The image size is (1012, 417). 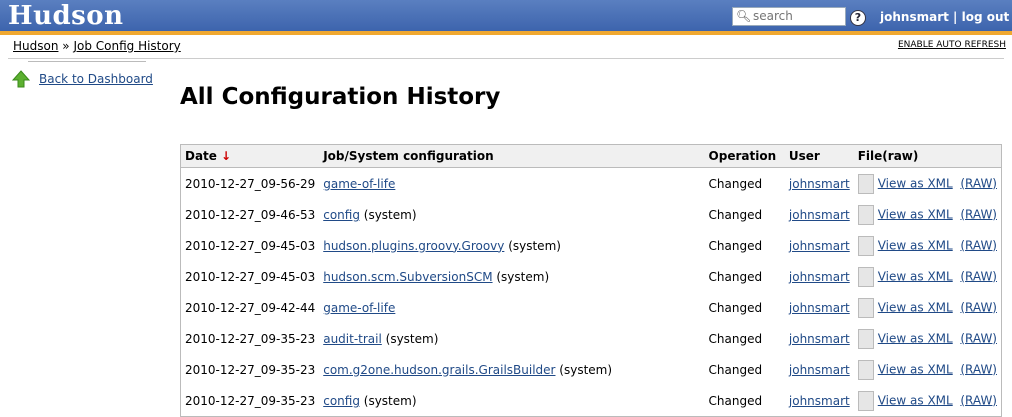 What do you see at coordinates (986, 17) in the screenshot?
I see `logout-link: log out` at bounding box center [986, 17].